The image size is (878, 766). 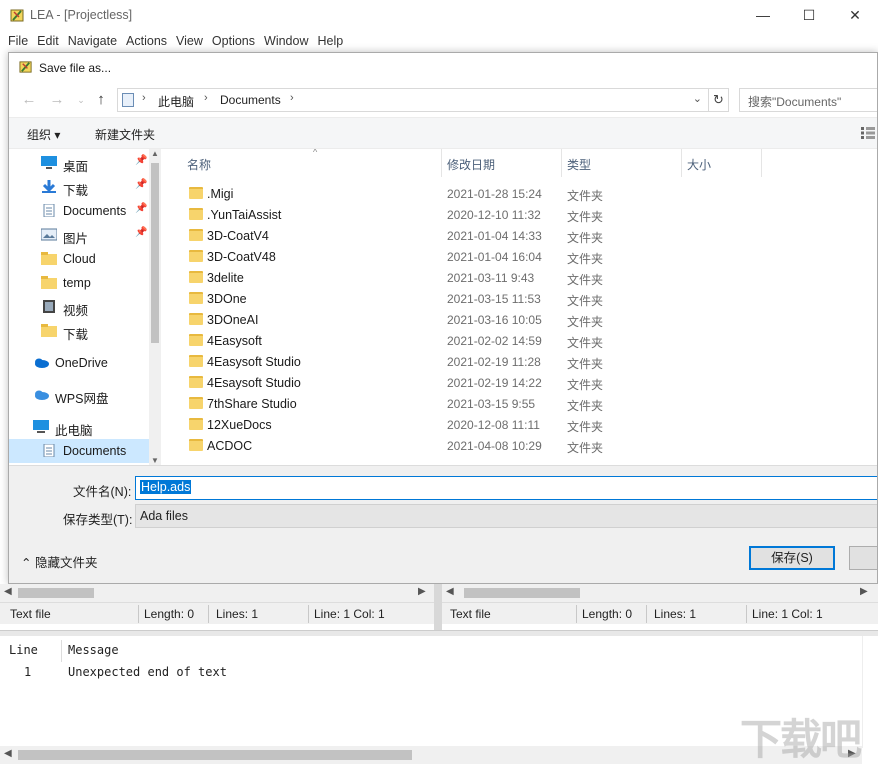 What do you see at coordinates (57, 100) in the screenshot?
I see `forward-arrow-icon: →` at bounding box center [57, 100].